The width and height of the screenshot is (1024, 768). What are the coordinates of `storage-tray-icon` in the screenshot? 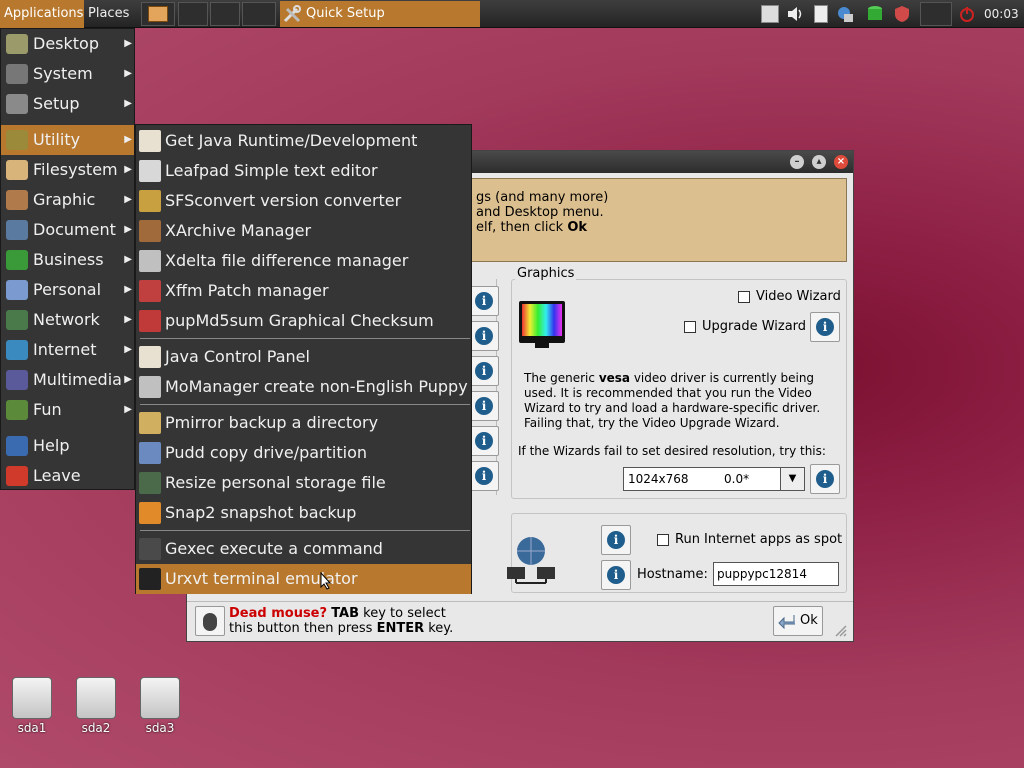 It's located at (875, 14).